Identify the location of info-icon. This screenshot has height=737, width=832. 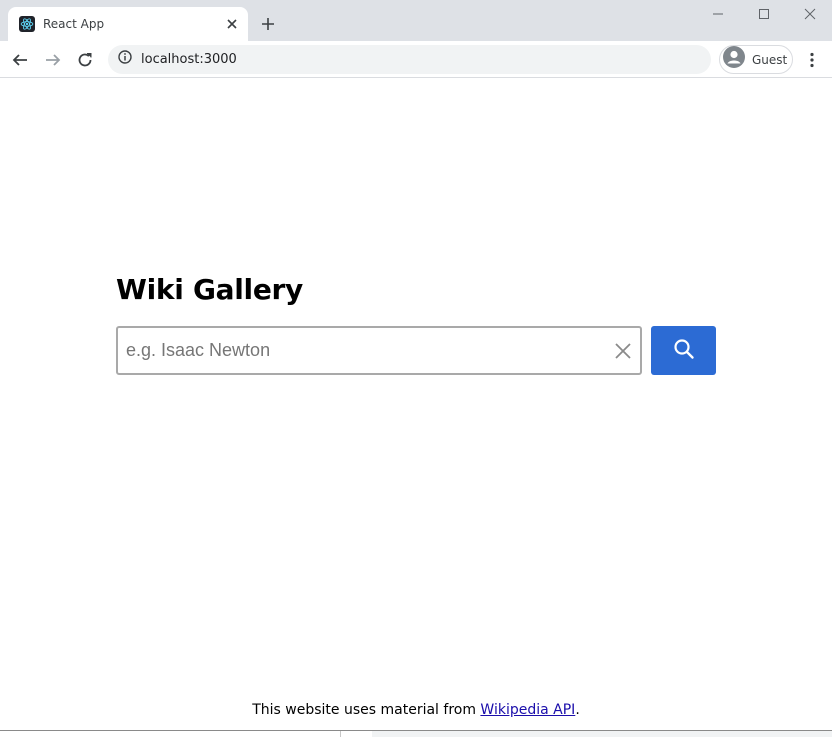
(125, 59).